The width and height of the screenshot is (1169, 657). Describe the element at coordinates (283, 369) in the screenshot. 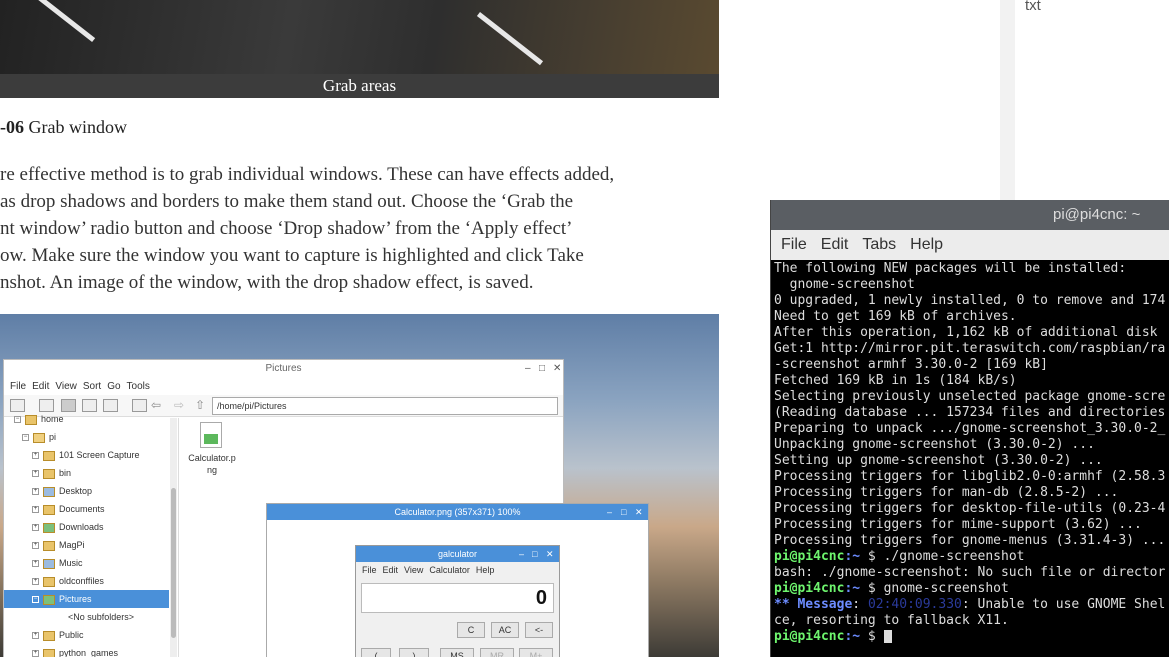

I see `file-manager-title: Pictures` at that location.